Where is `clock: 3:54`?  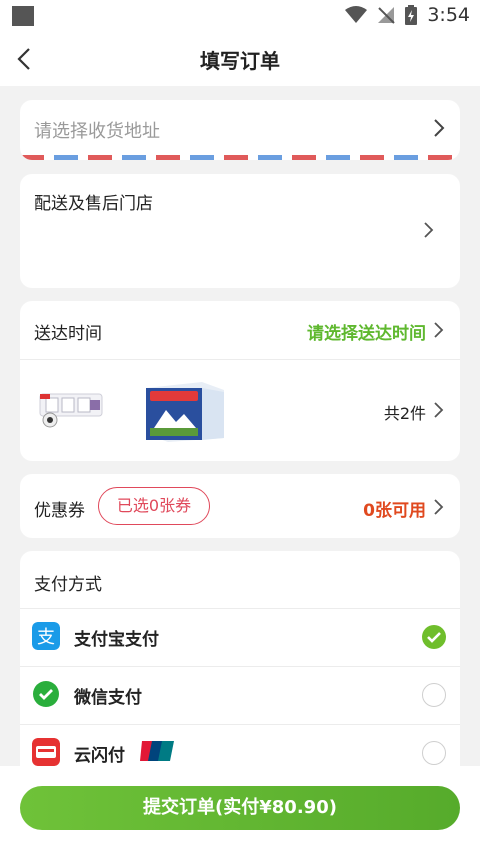
clock: 3:54 is located at coordinates (448, 15).